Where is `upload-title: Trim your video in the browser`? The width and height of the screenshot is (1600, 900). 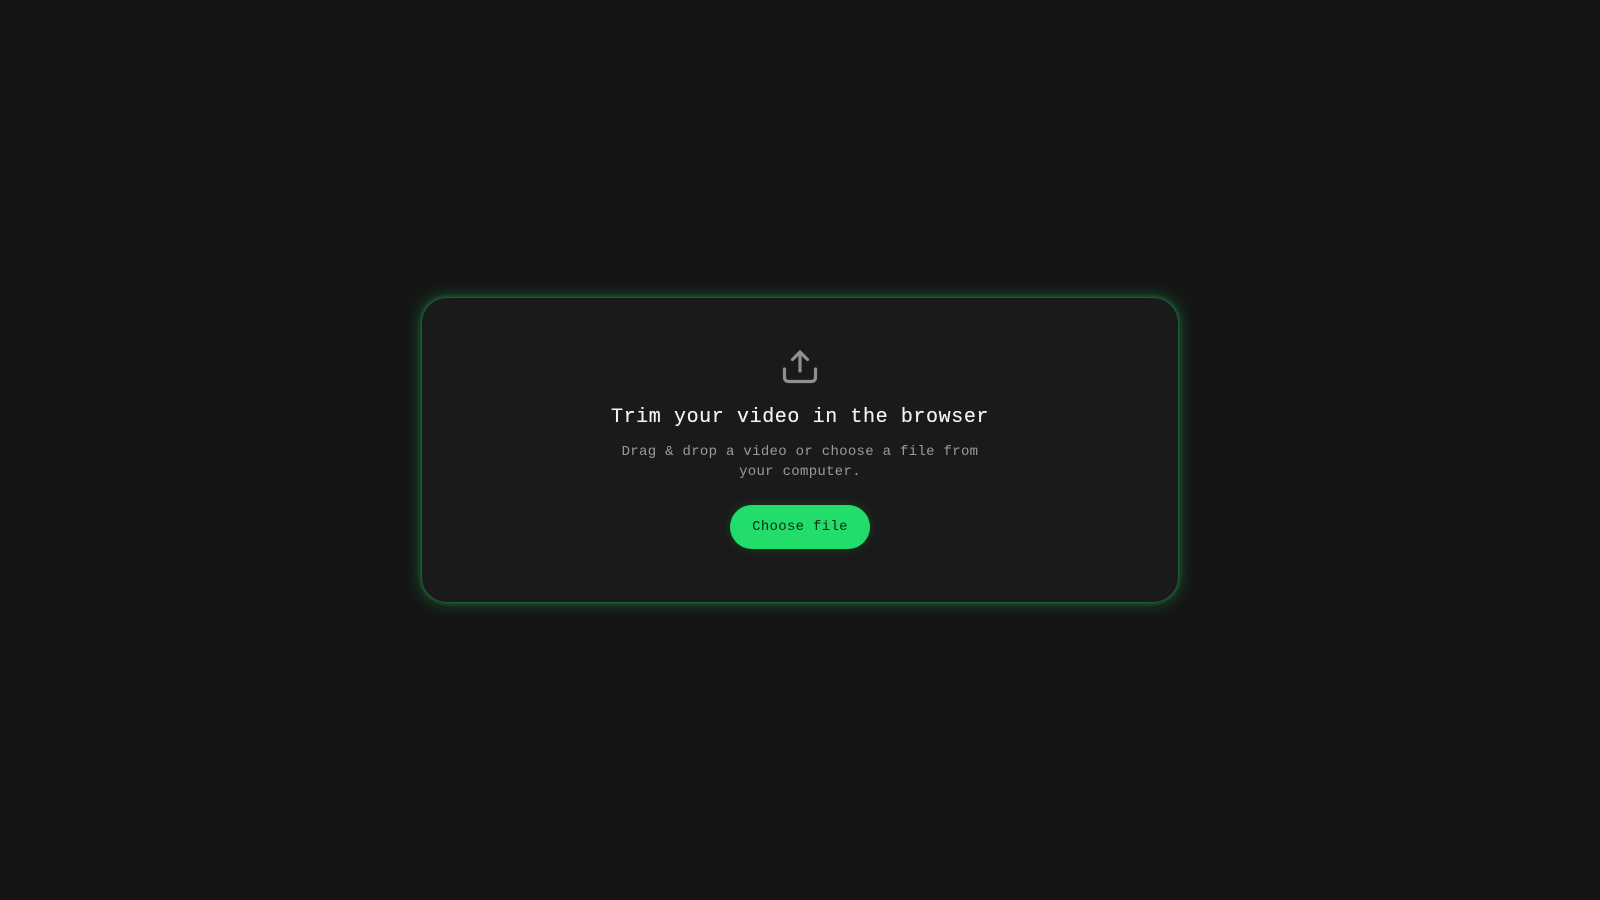 upload-title: Trim your video in the browser is located at coordinates (800, 417).